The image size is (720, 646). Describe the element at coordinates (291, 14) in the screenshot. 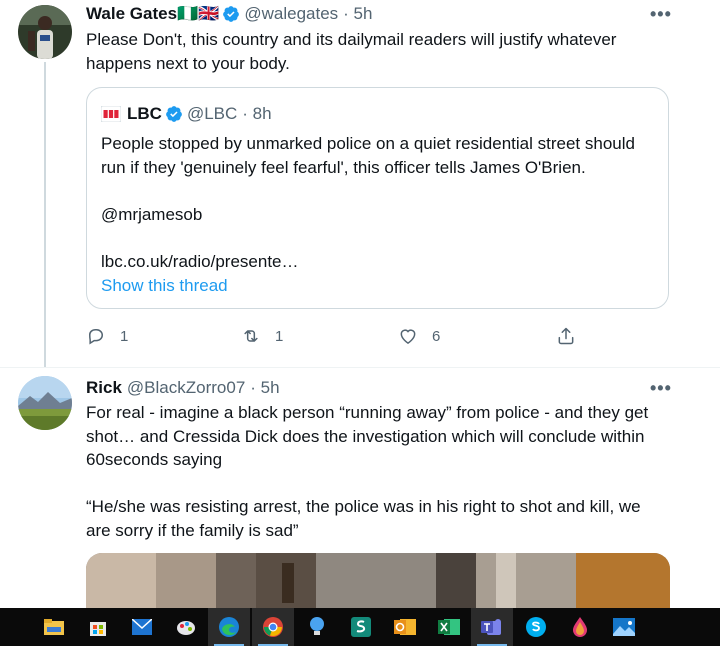

I see `tweet1-handle: @walegates` at that location.